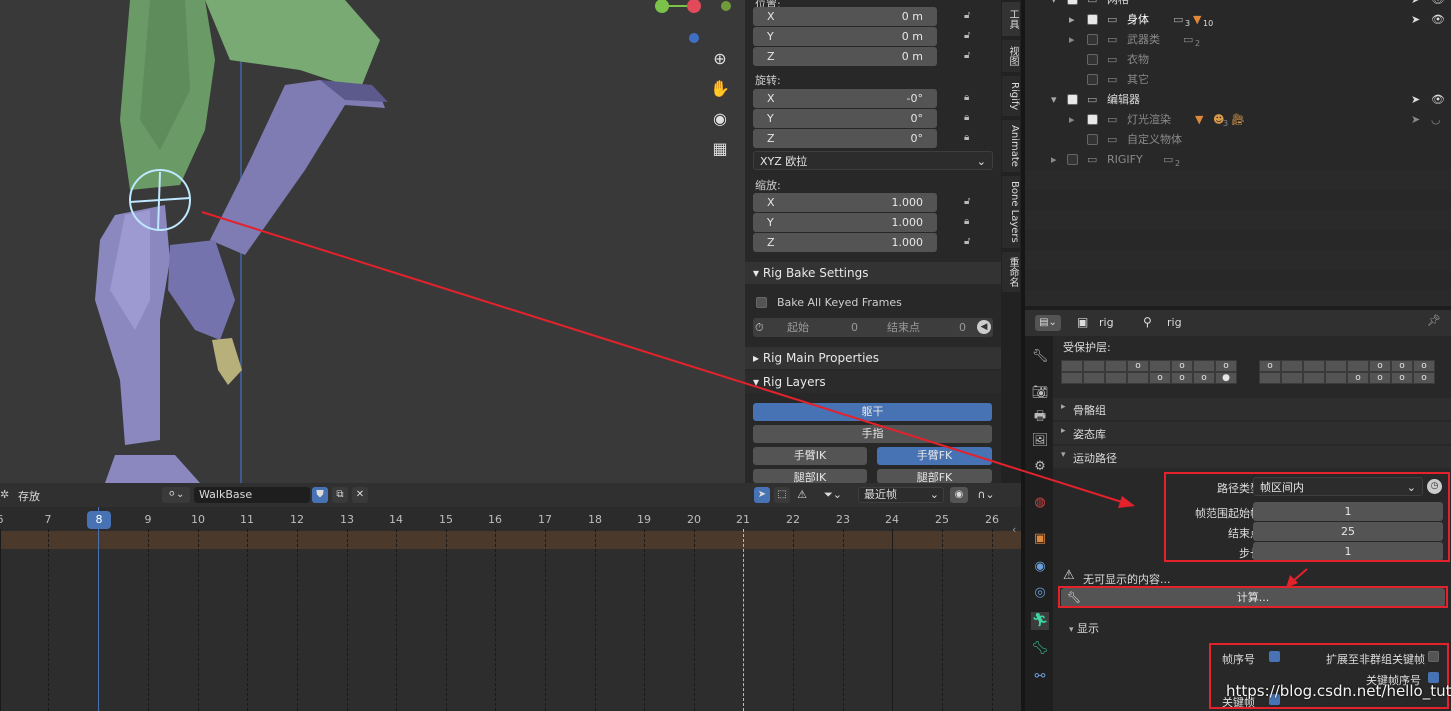 The width and height of the screenshot is (1451, 711). I want to click on calculate-highlight, so click(1253, 597).